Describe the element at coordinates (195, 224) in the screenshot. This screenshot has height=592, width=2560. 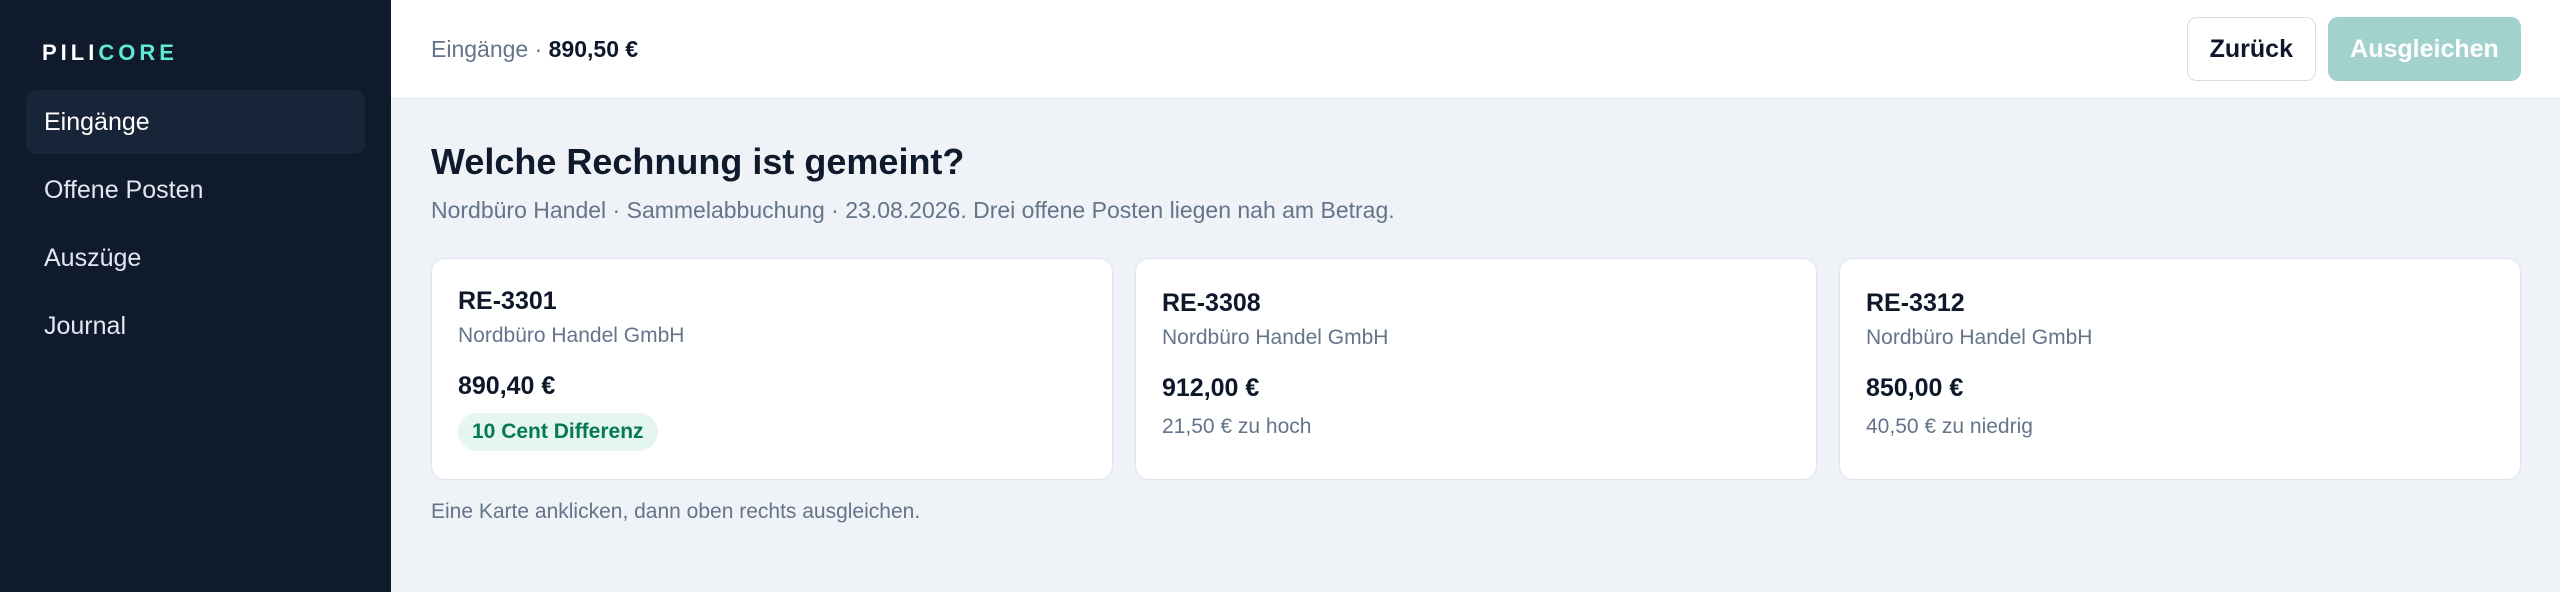
I see `sidebar-nav: Eingänge Offene Posten Auszüge Journal` at that location.